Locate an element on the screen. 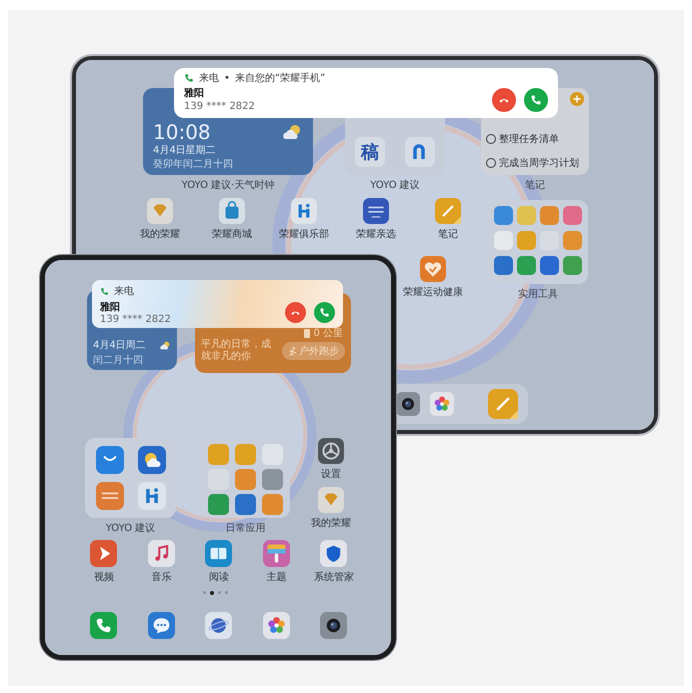  notification-source: 来自您的“荣耀手机” is located at coordinates (280, 78).